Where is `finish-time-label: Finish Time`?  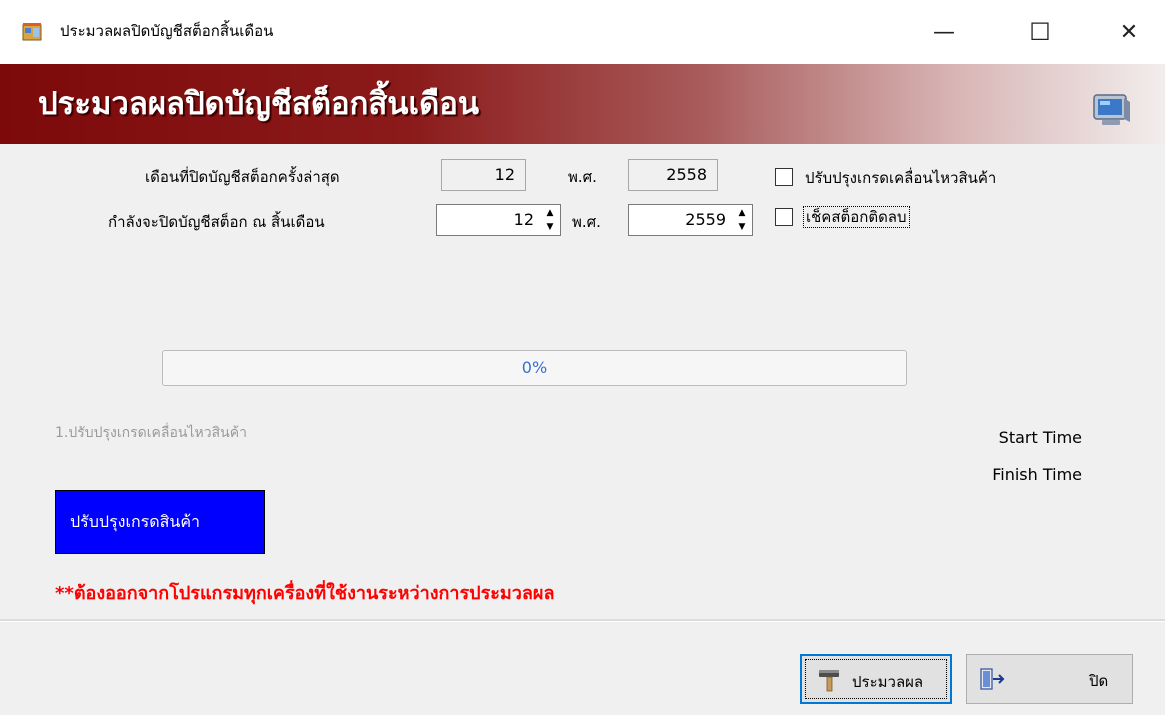 finish-time-label: Finish Time is located at coordinates (1037, 474).